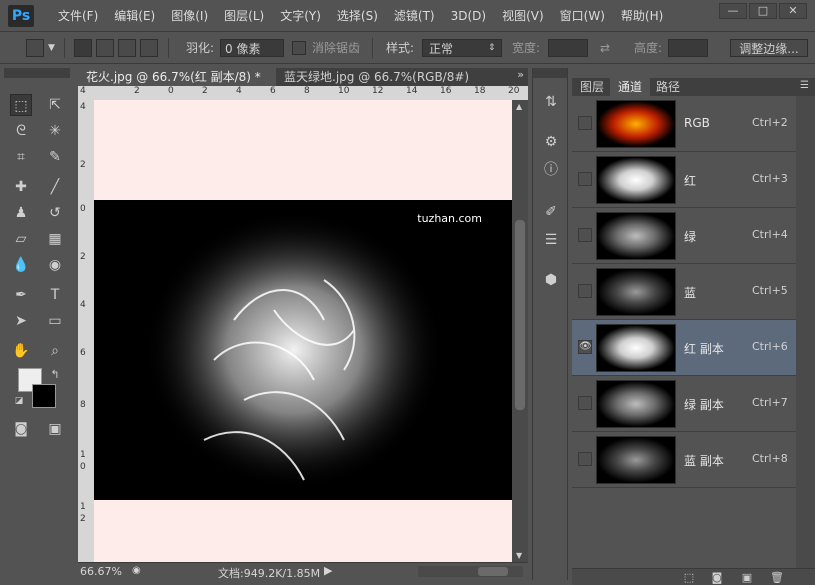 The width and height of the screenshot is (815, 585). Describe the element at coordinates (684, 404) in the screenshot. I see `channel-row: 绿 副本 Ctrl+7` at that location.